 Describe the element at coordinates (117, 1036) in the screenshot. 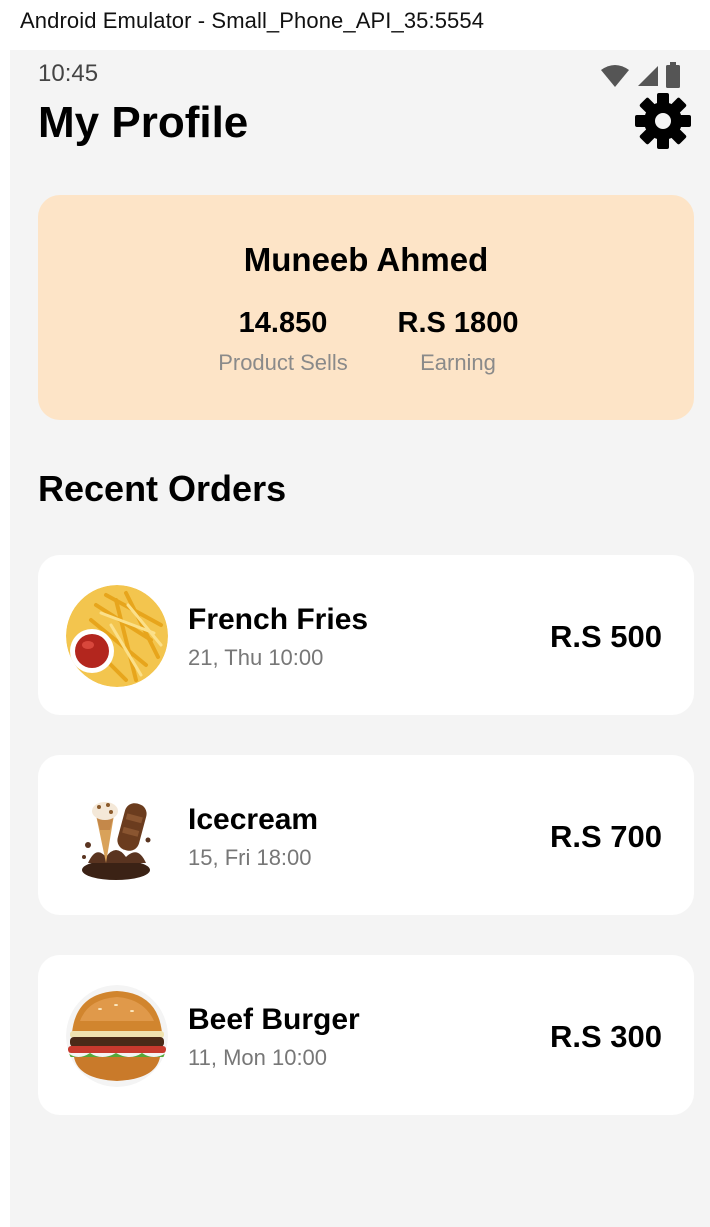

I see `beef-burger-image` at that location.